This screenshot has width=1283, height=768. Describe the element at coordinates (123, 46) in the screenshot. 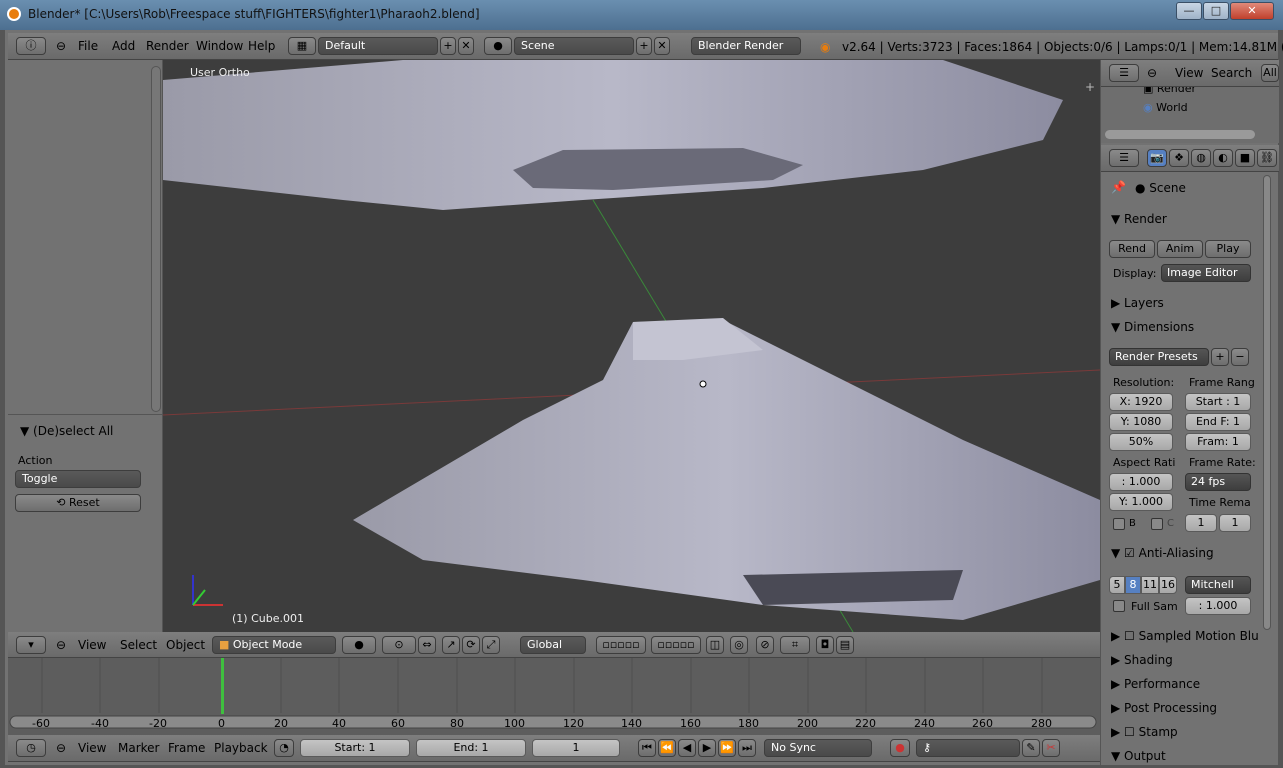

I see `menu-add: Add` at that location.